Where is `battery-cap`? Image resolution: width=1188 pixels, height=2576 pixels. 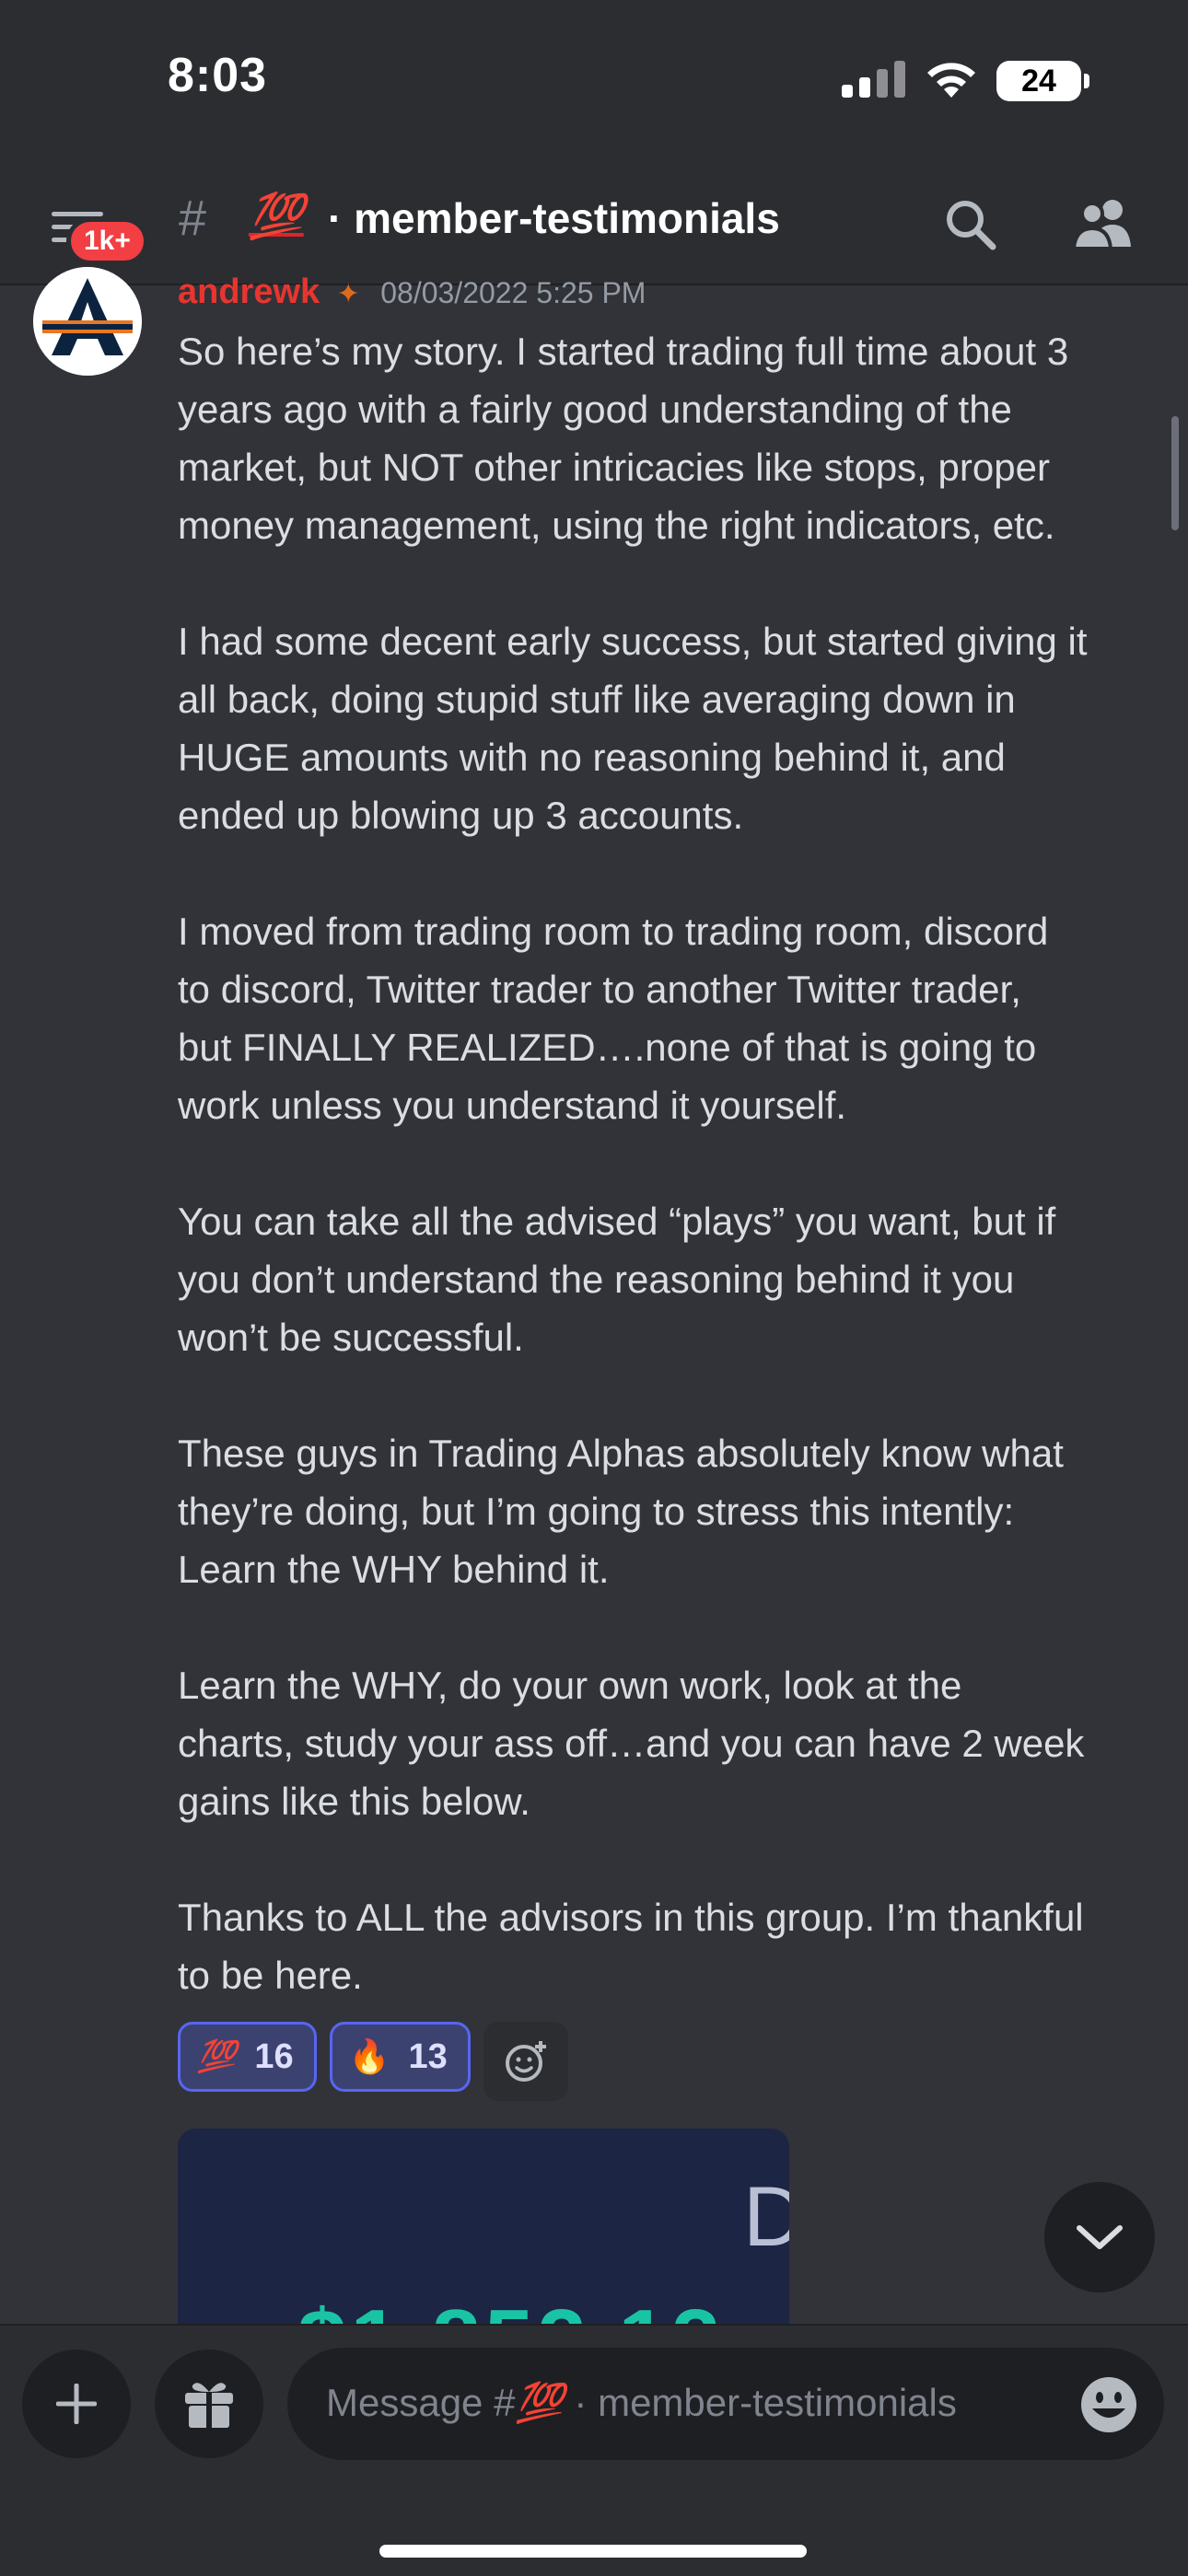 battery-cap is located at coordinates (1086, 81).